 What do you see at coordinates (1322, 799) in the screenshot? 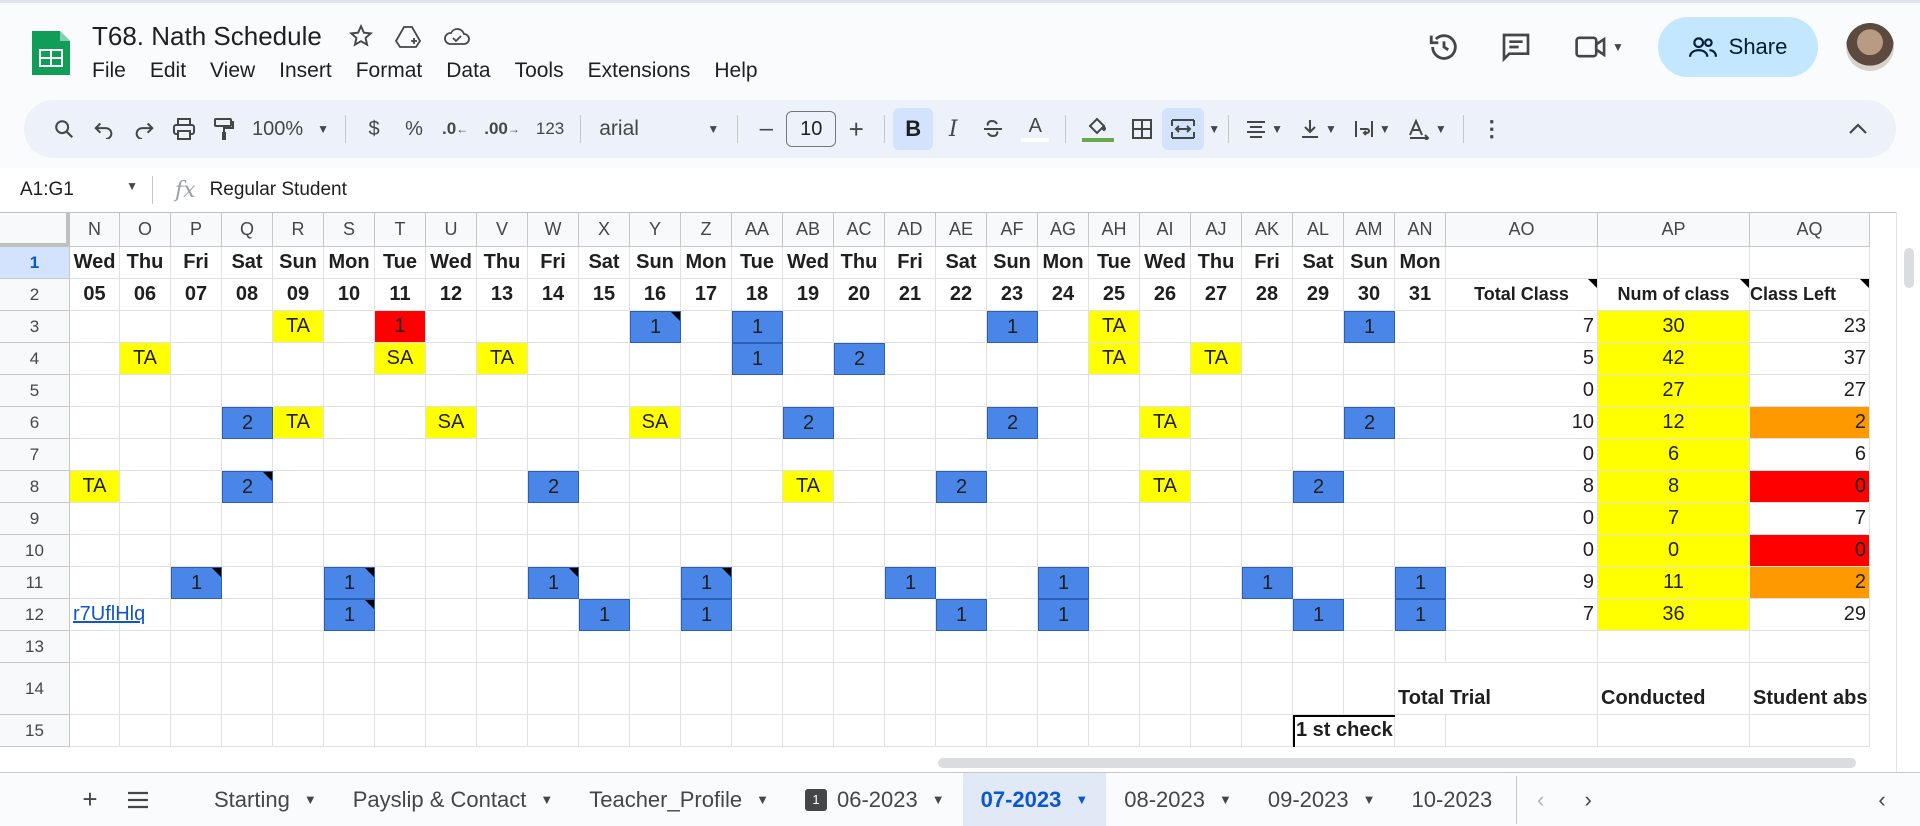
I see `sheet-tab-09-2023: 09-2023 ▼` at bounding box center [1322, 799].